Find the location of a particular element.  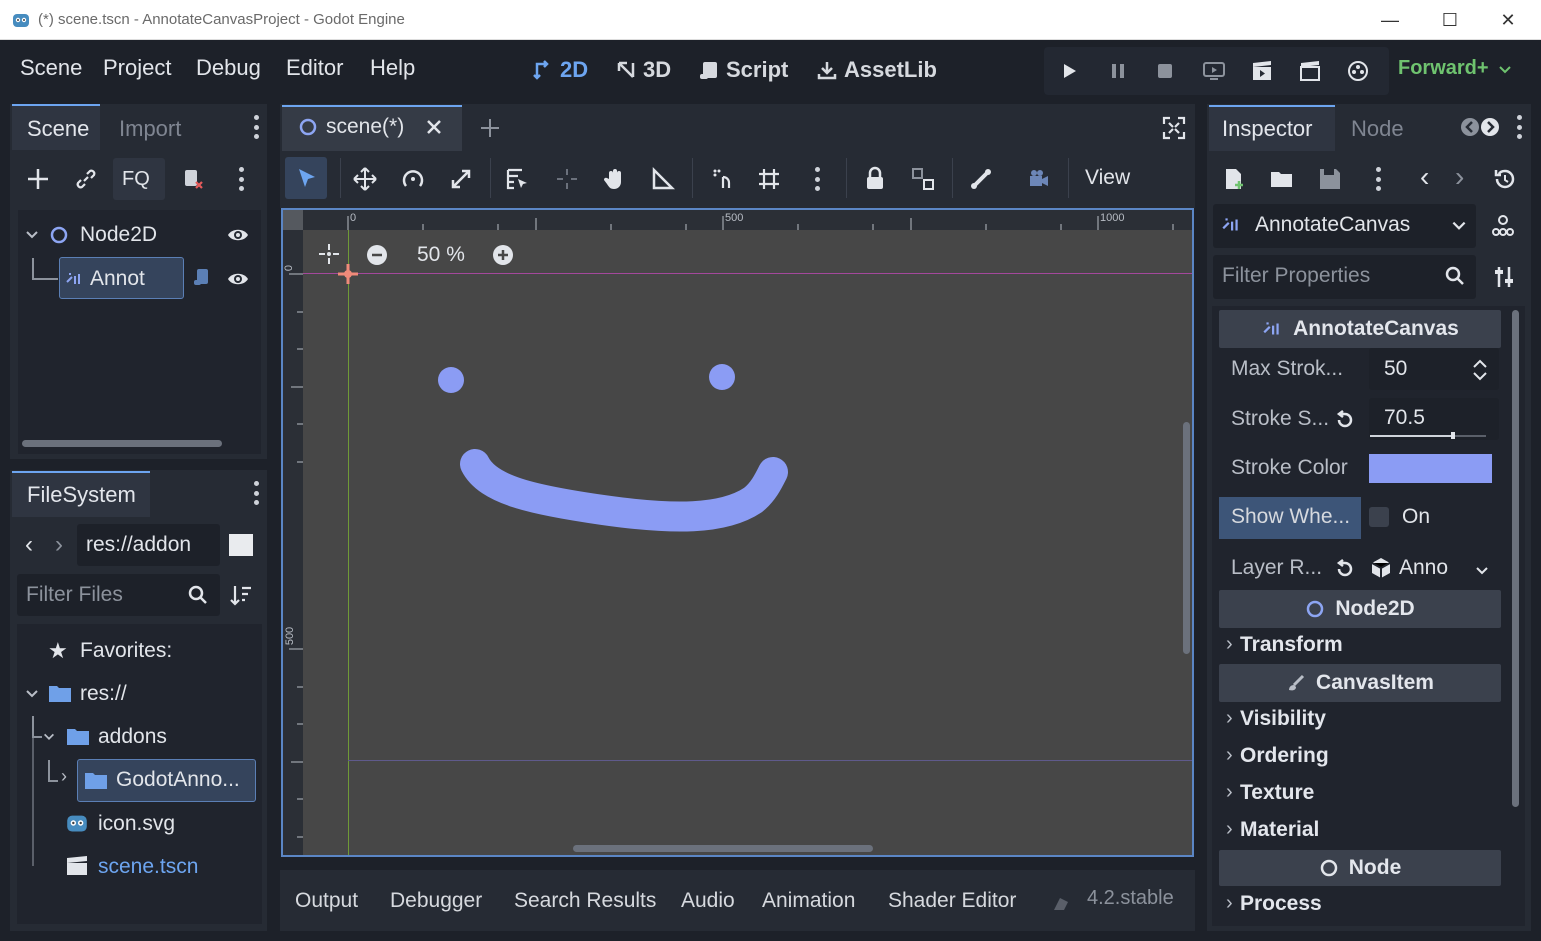

prop-layer-value: Anno is located at coordinates (1423, 568).